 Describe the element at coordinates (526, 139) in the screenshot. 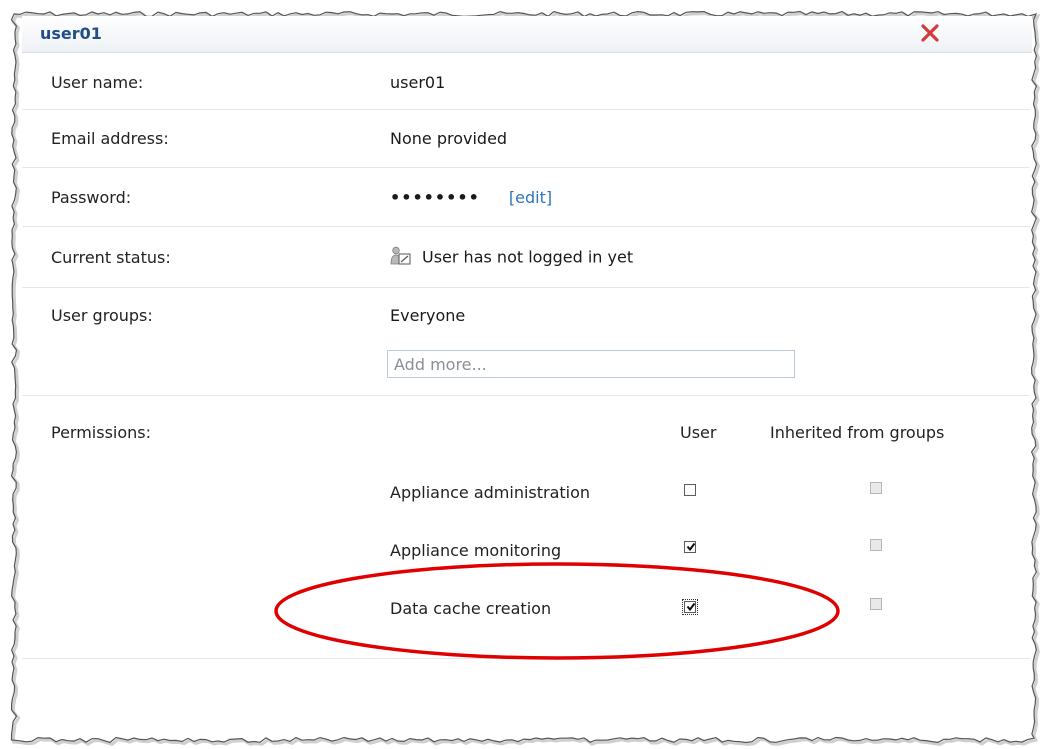

I see `email-row: Email address: None provided` at that location.